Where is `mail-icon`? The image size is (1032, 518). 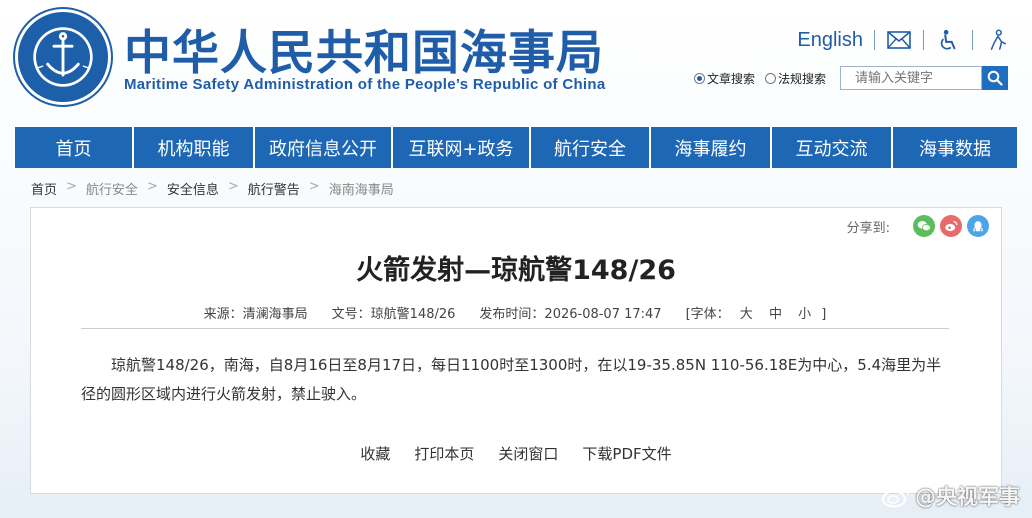 mail-icon is located at coordinates (899, 40).